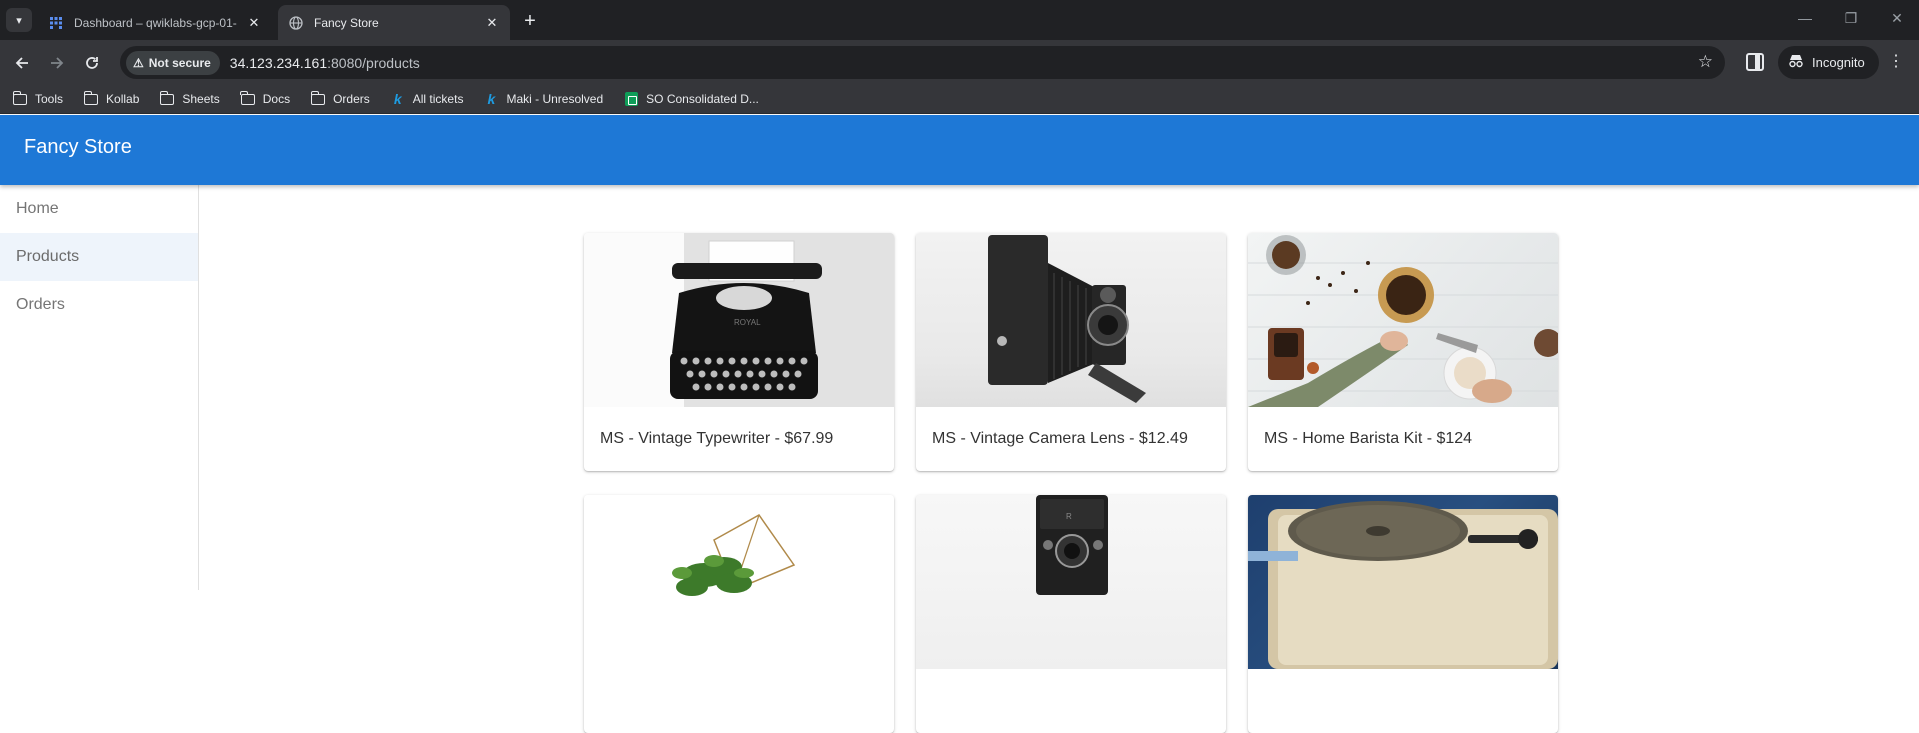 The height and width of the screenshot is (733, 1919). Describe the element at coordinates (324, 62) in the screenshot. I see `url-text: 34.123.234.161:8080/products` at that location.